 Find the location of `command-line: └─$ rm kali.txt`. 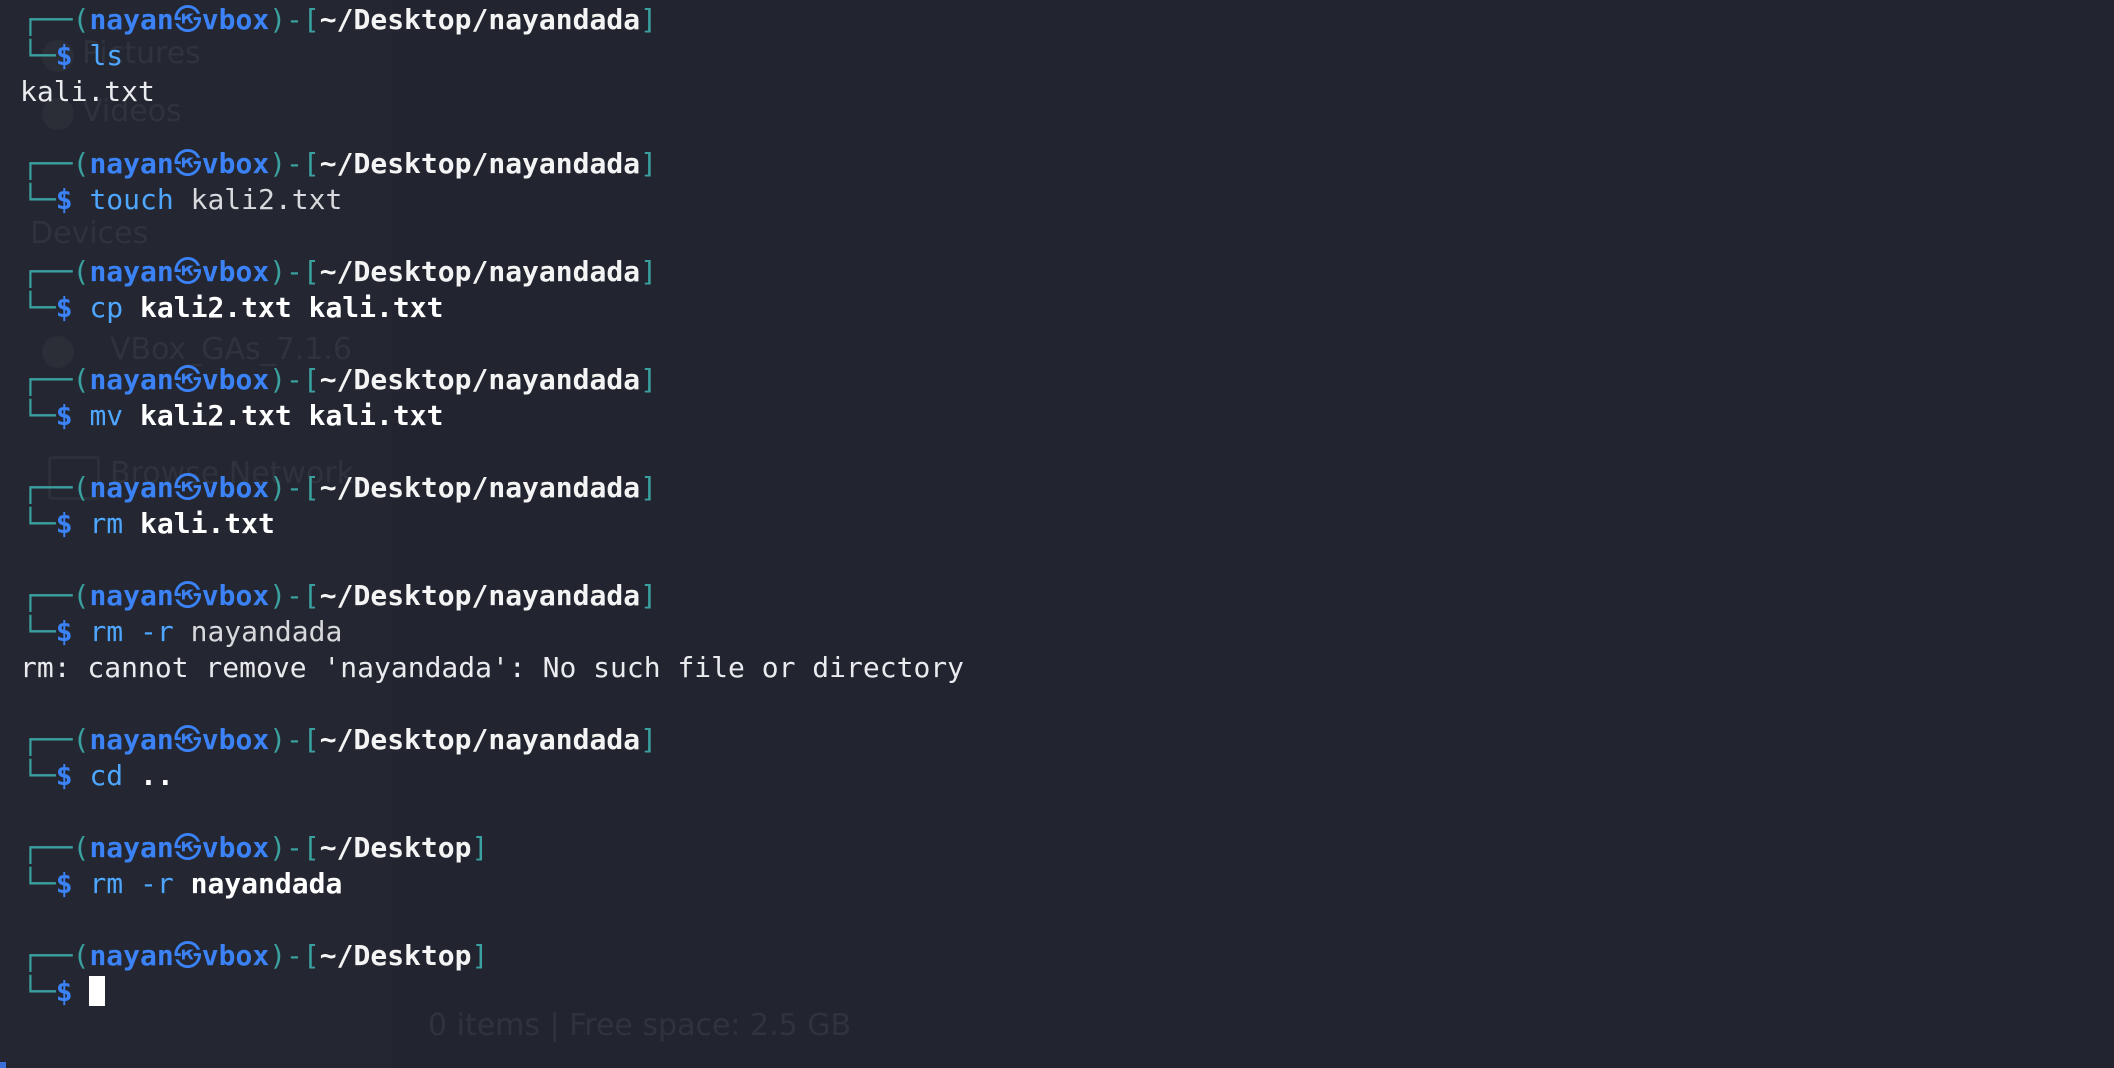

command-line: └─$ rm kali.txt is located at coordinates (493, 524).